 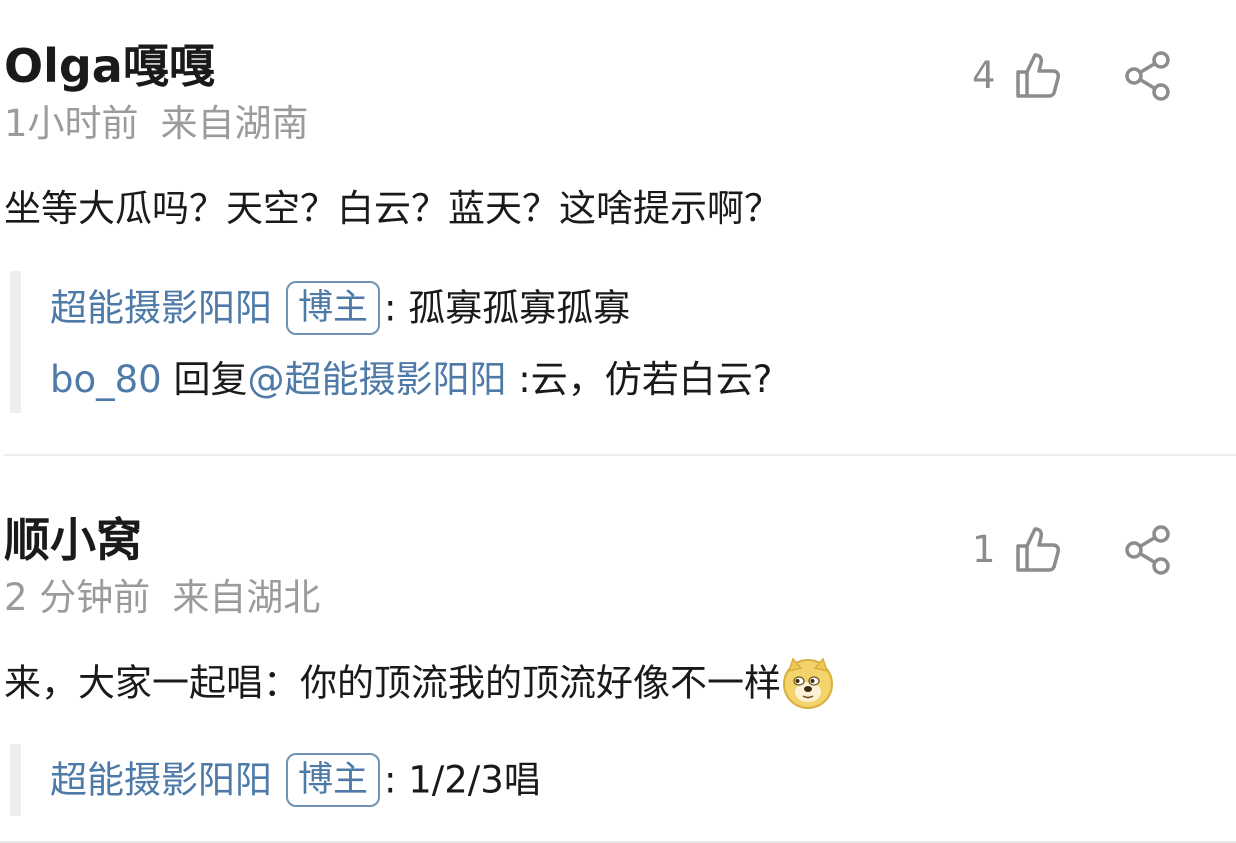 What do you see at coordinates (204, 379) in the screenshot?
I see `reply-action: 回复` at bounding box center [204, 379].